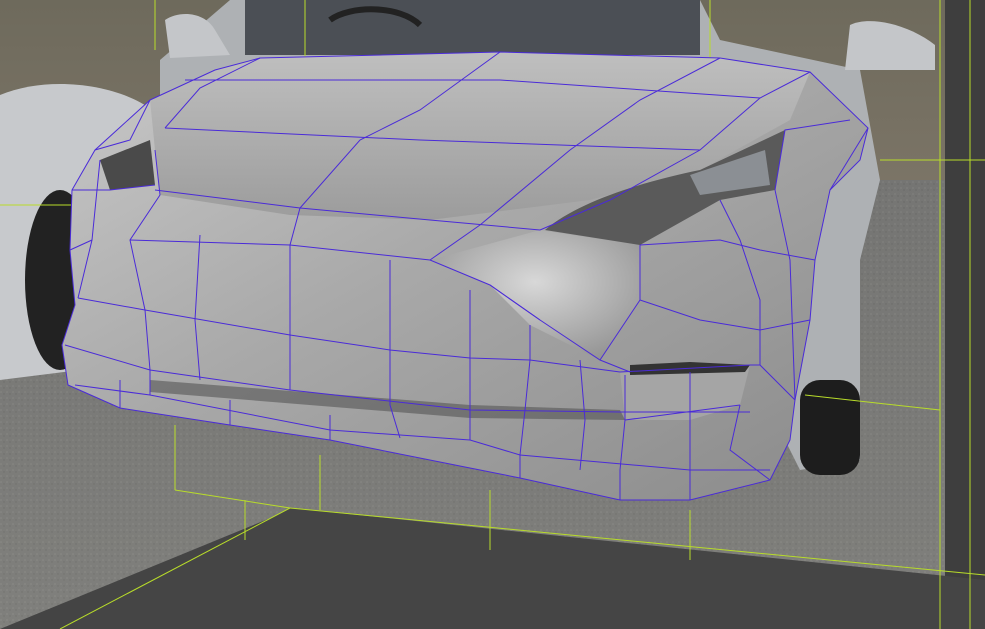 The image size is (985, 629). I want to click on adjacent-plane, so click(965, 314).